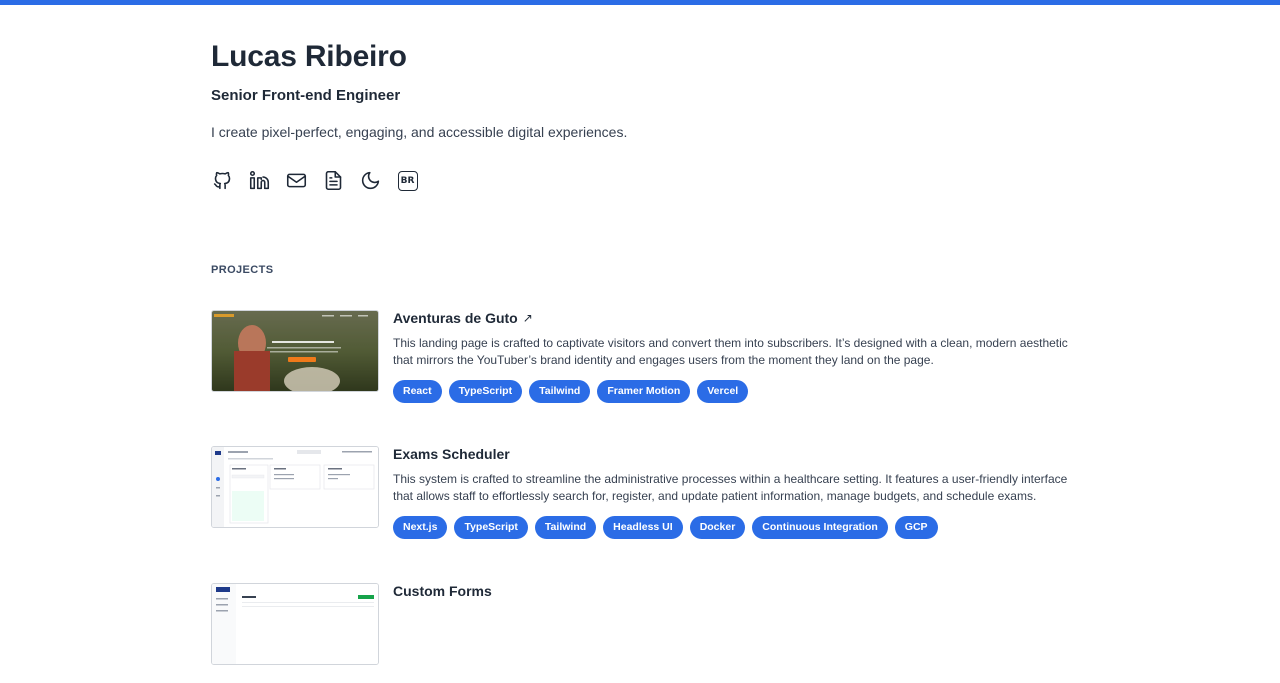  I want to click on tech-tag: Docker, so click(717, 527).